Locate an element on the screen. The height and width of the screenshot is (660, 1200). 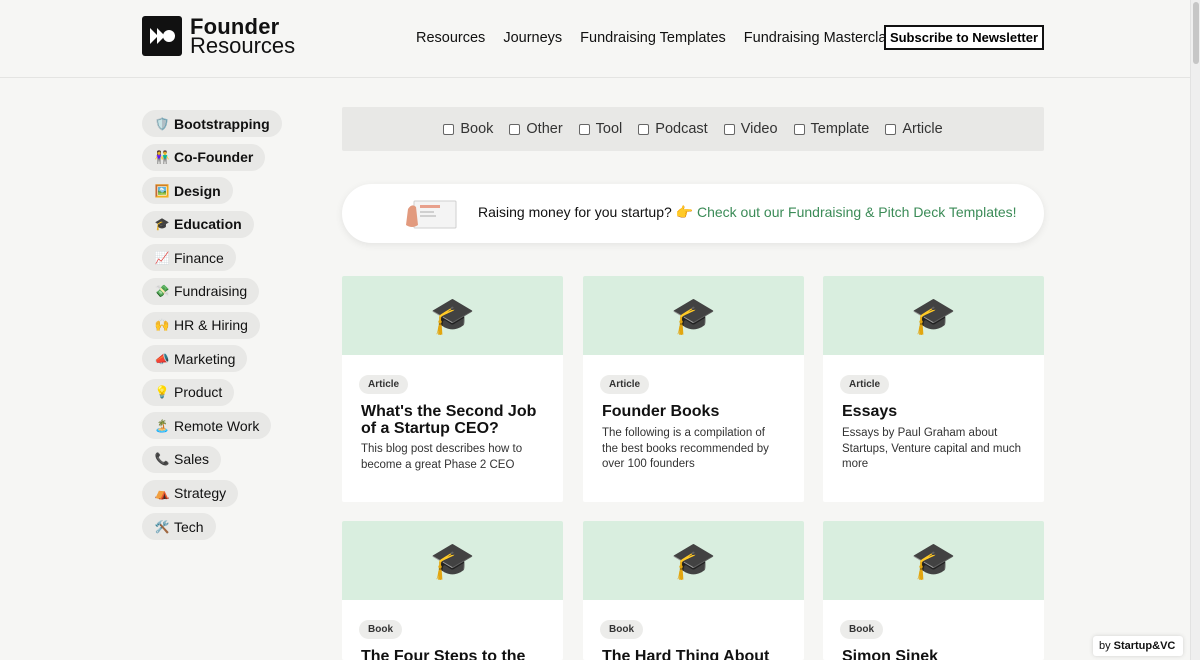
filter-other: Other is located at coordinates (536, 129).